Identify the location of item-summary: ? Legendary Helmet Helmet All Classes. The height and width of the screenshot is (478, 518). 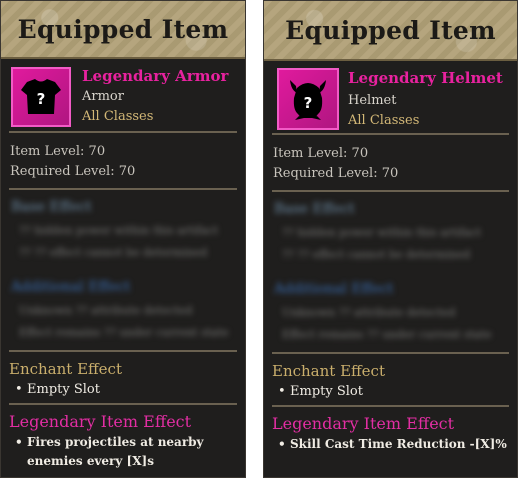
(390, 97).